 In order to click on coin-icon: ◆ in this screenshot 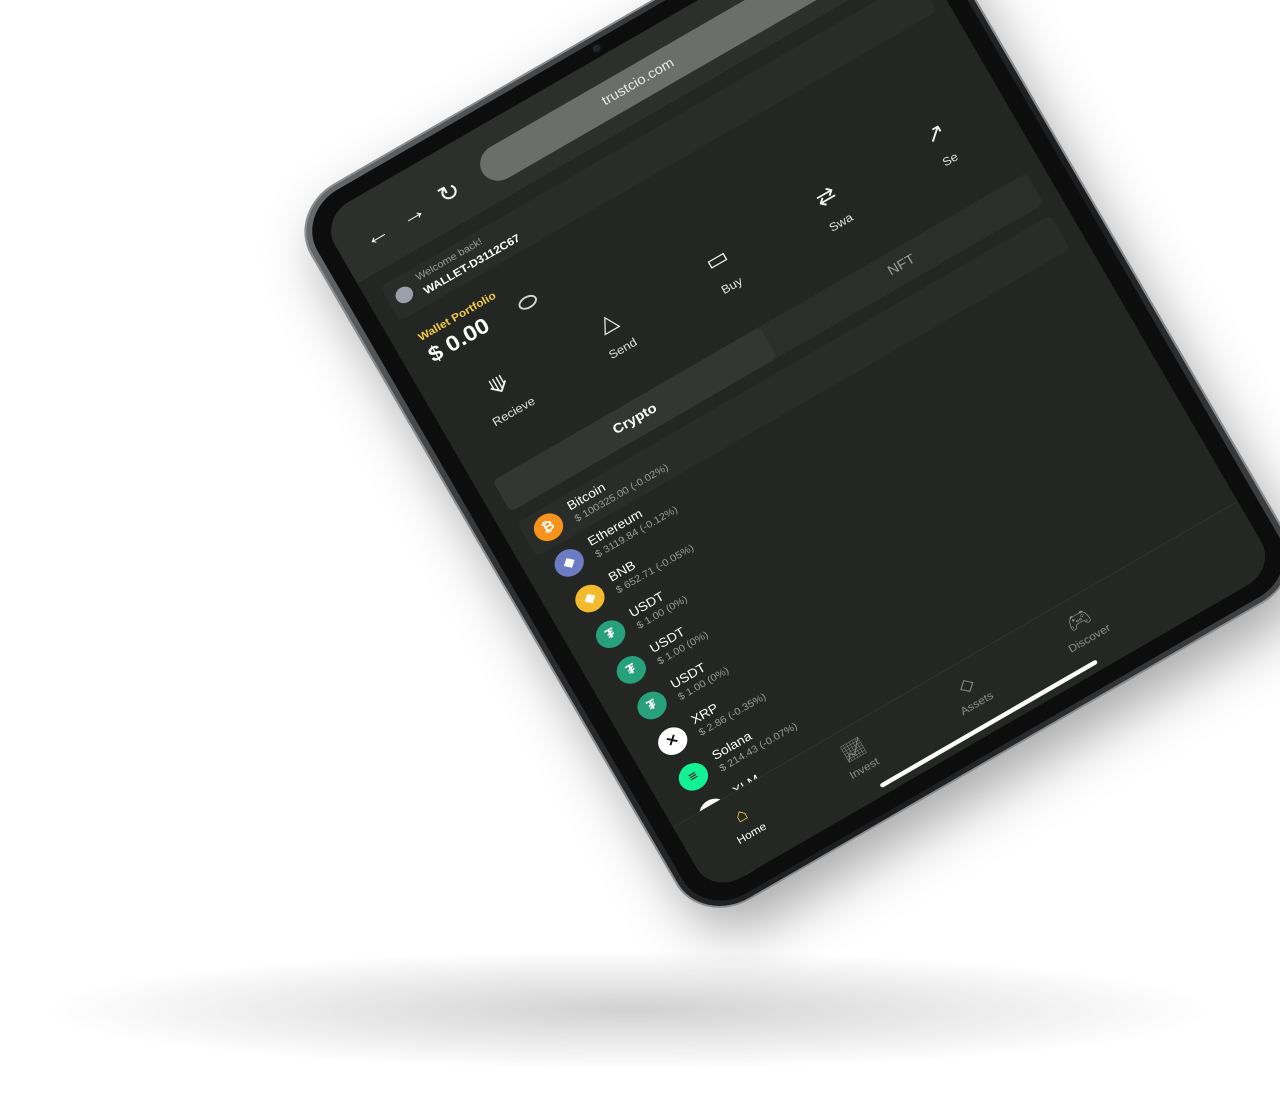, I will do `click(569, 563)`.